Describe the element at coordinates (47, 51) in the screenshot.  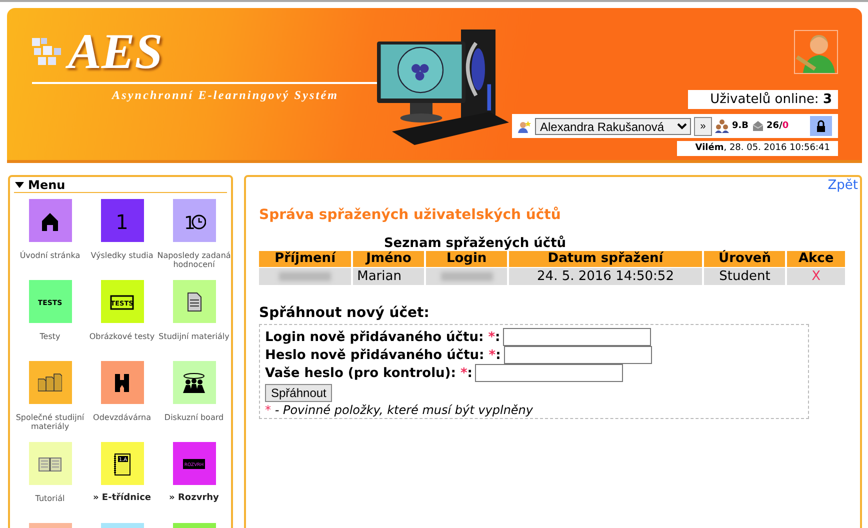
I see `squares-logo-icon` at that location.